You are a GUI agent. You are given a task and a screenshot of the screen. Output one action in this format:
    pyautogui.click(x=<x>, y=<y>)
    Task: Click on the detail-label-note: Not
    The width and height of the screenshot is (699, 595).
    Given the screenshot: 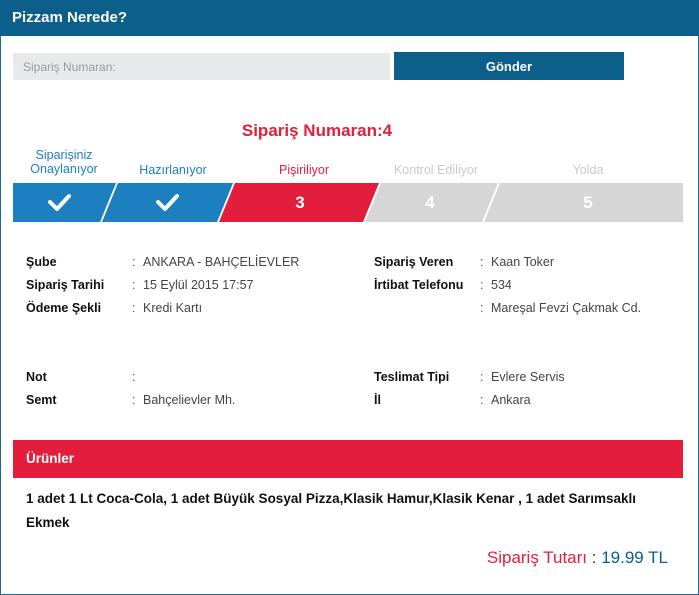 What is the action you would take?
    pyautogui.click(x=36, y=377)
    